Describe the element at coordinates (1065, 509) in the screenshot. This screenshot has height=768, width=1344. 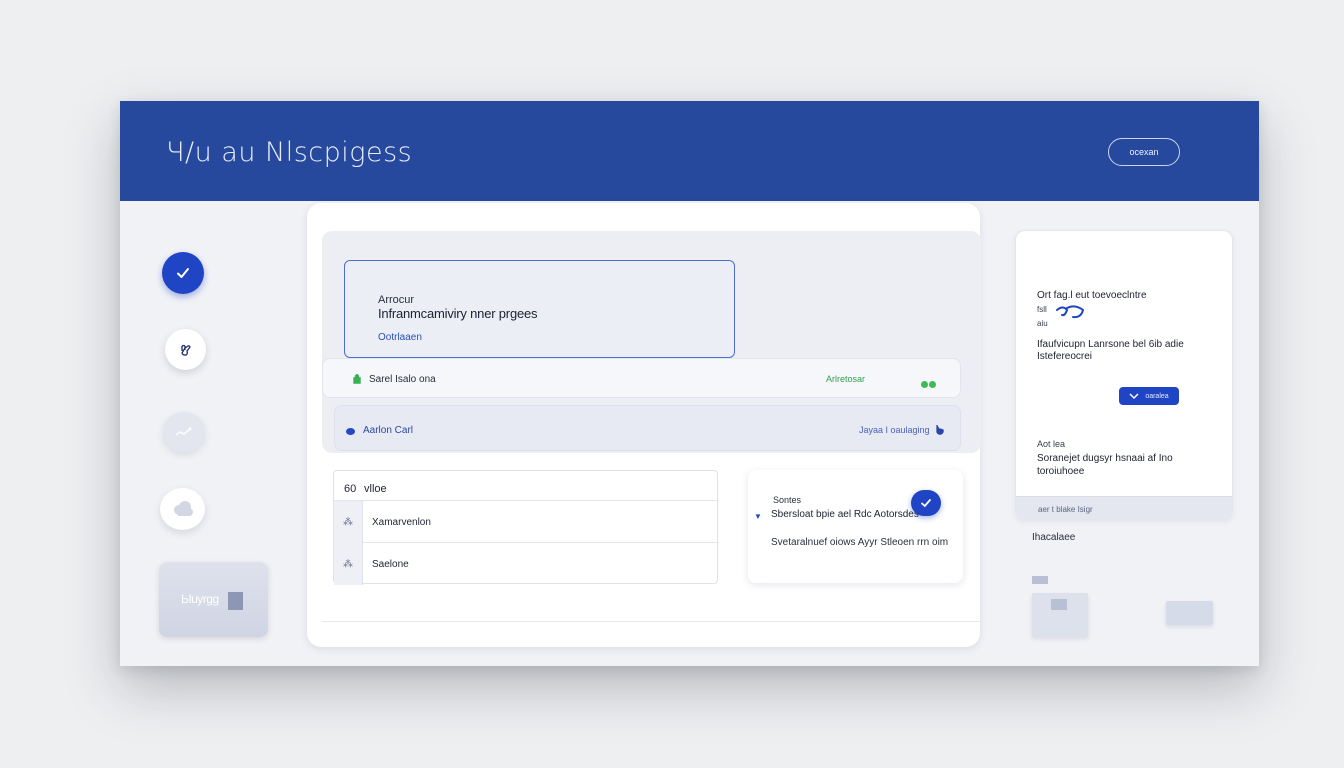
I see `side-card-footer-label: aer t blake Isigr` at that location.